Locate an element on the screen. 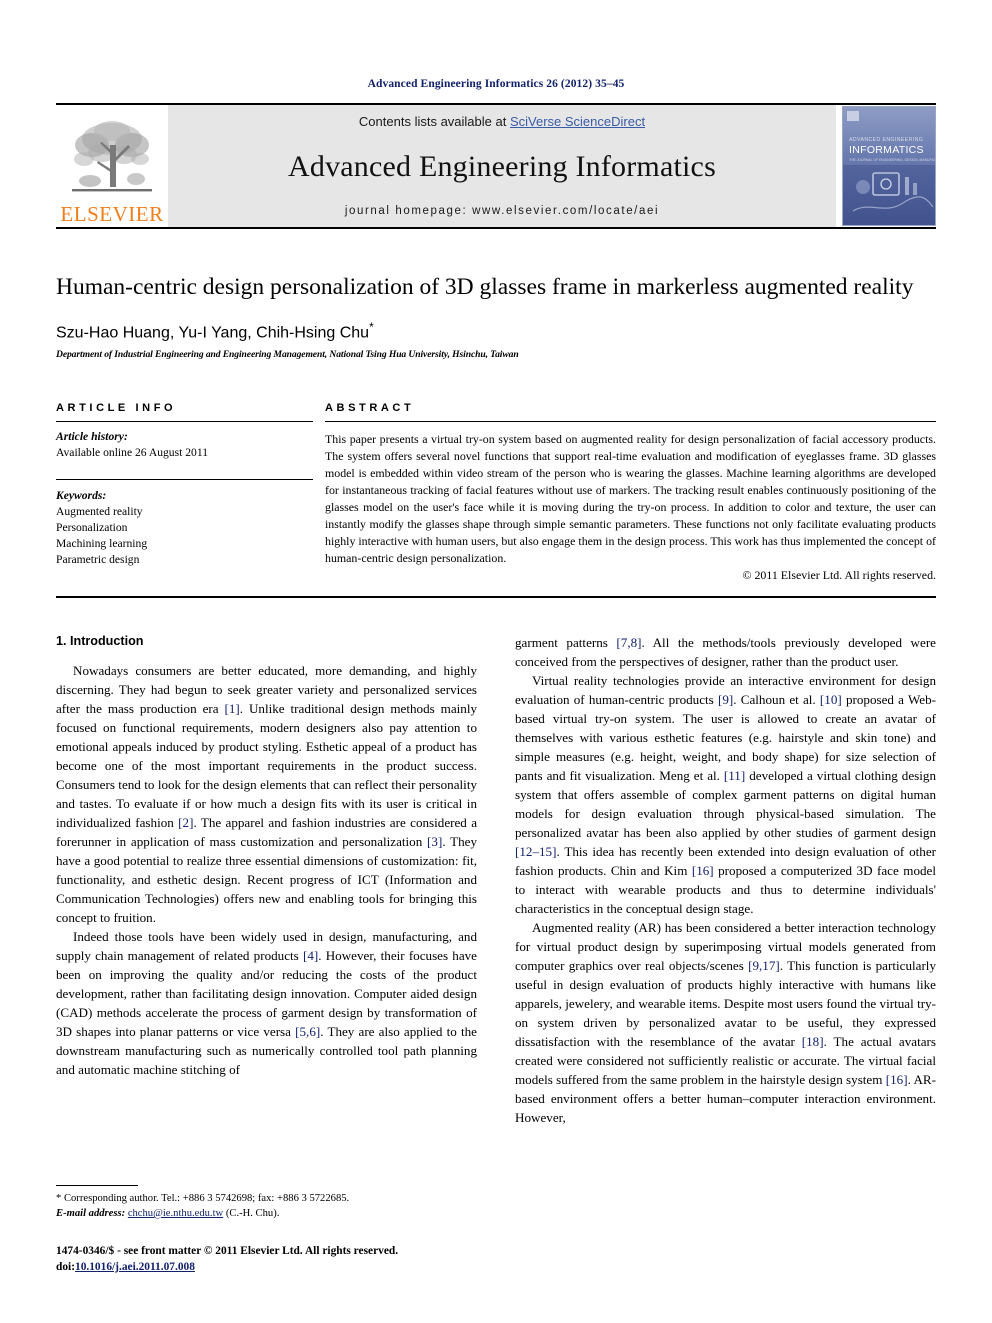 The width and height of the screenshot is (992, 1323). doi-label: doi: is located at coordinates (65, 1267).